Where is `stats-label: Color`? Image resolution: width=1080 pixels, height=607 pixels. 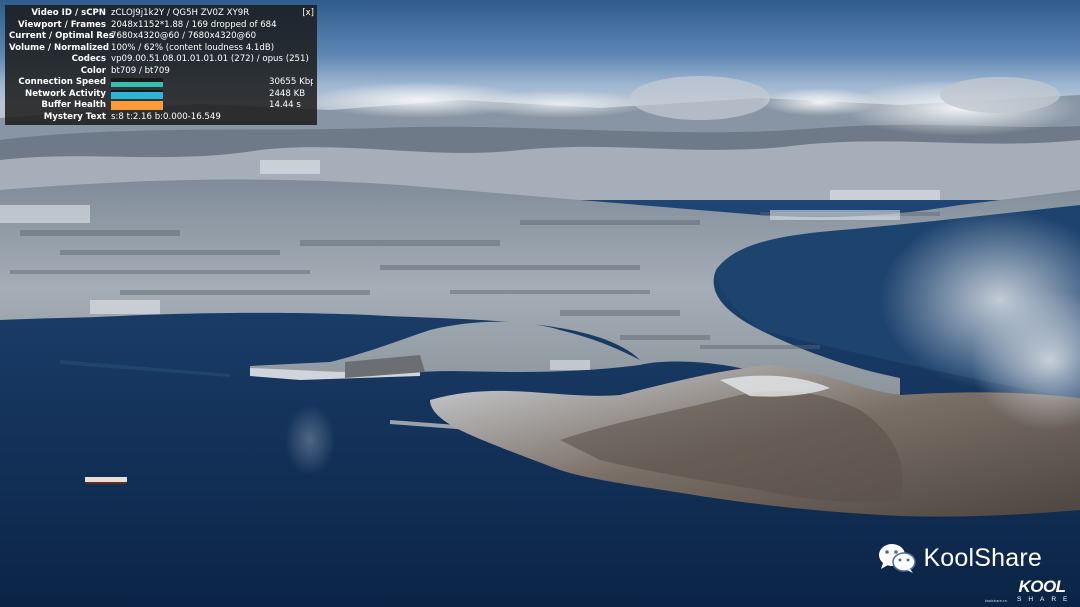
stats-label: Color is located at coordinates (93, 70).